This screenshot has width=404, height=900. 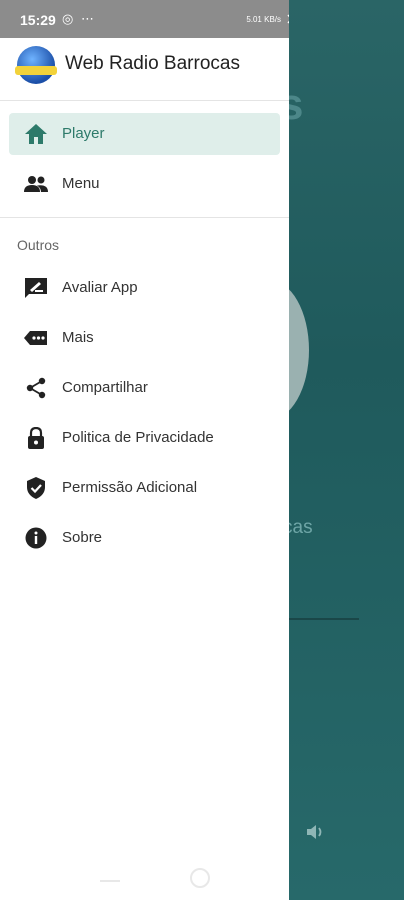 What do you see at coordinates (105, 387) in the screenshot?
I see `drawer-item-label: Compartilhar` at bounding box center [105, 387].